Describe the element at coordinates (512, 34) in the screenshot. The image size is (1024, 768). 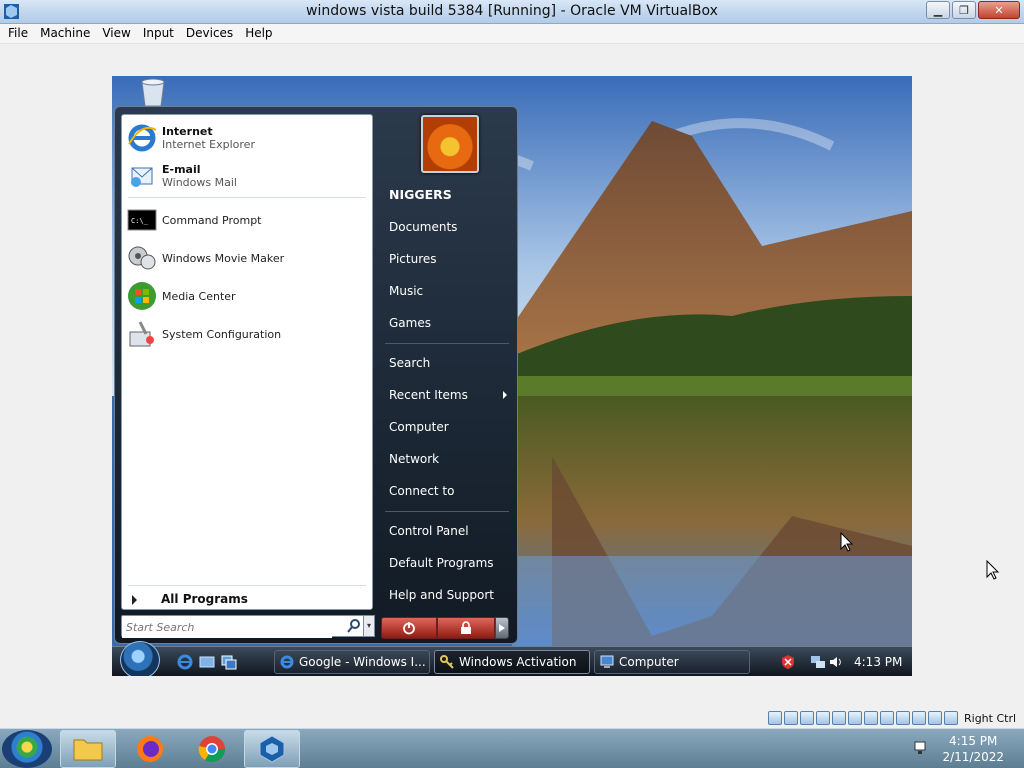
I see `host-menubar: File Machine View Input Devices Help` at that location.